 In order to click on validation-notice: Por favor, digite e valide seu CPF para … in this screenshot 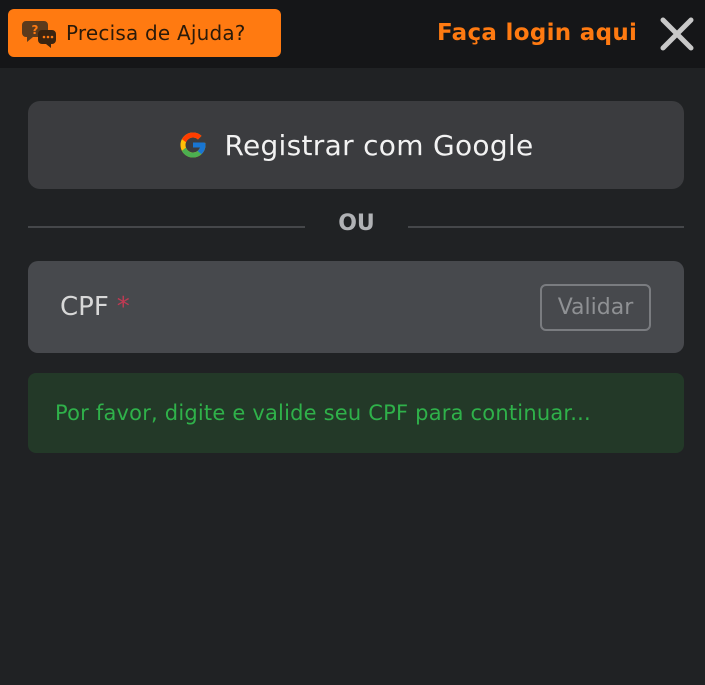, I will do `click(356, 413)`.